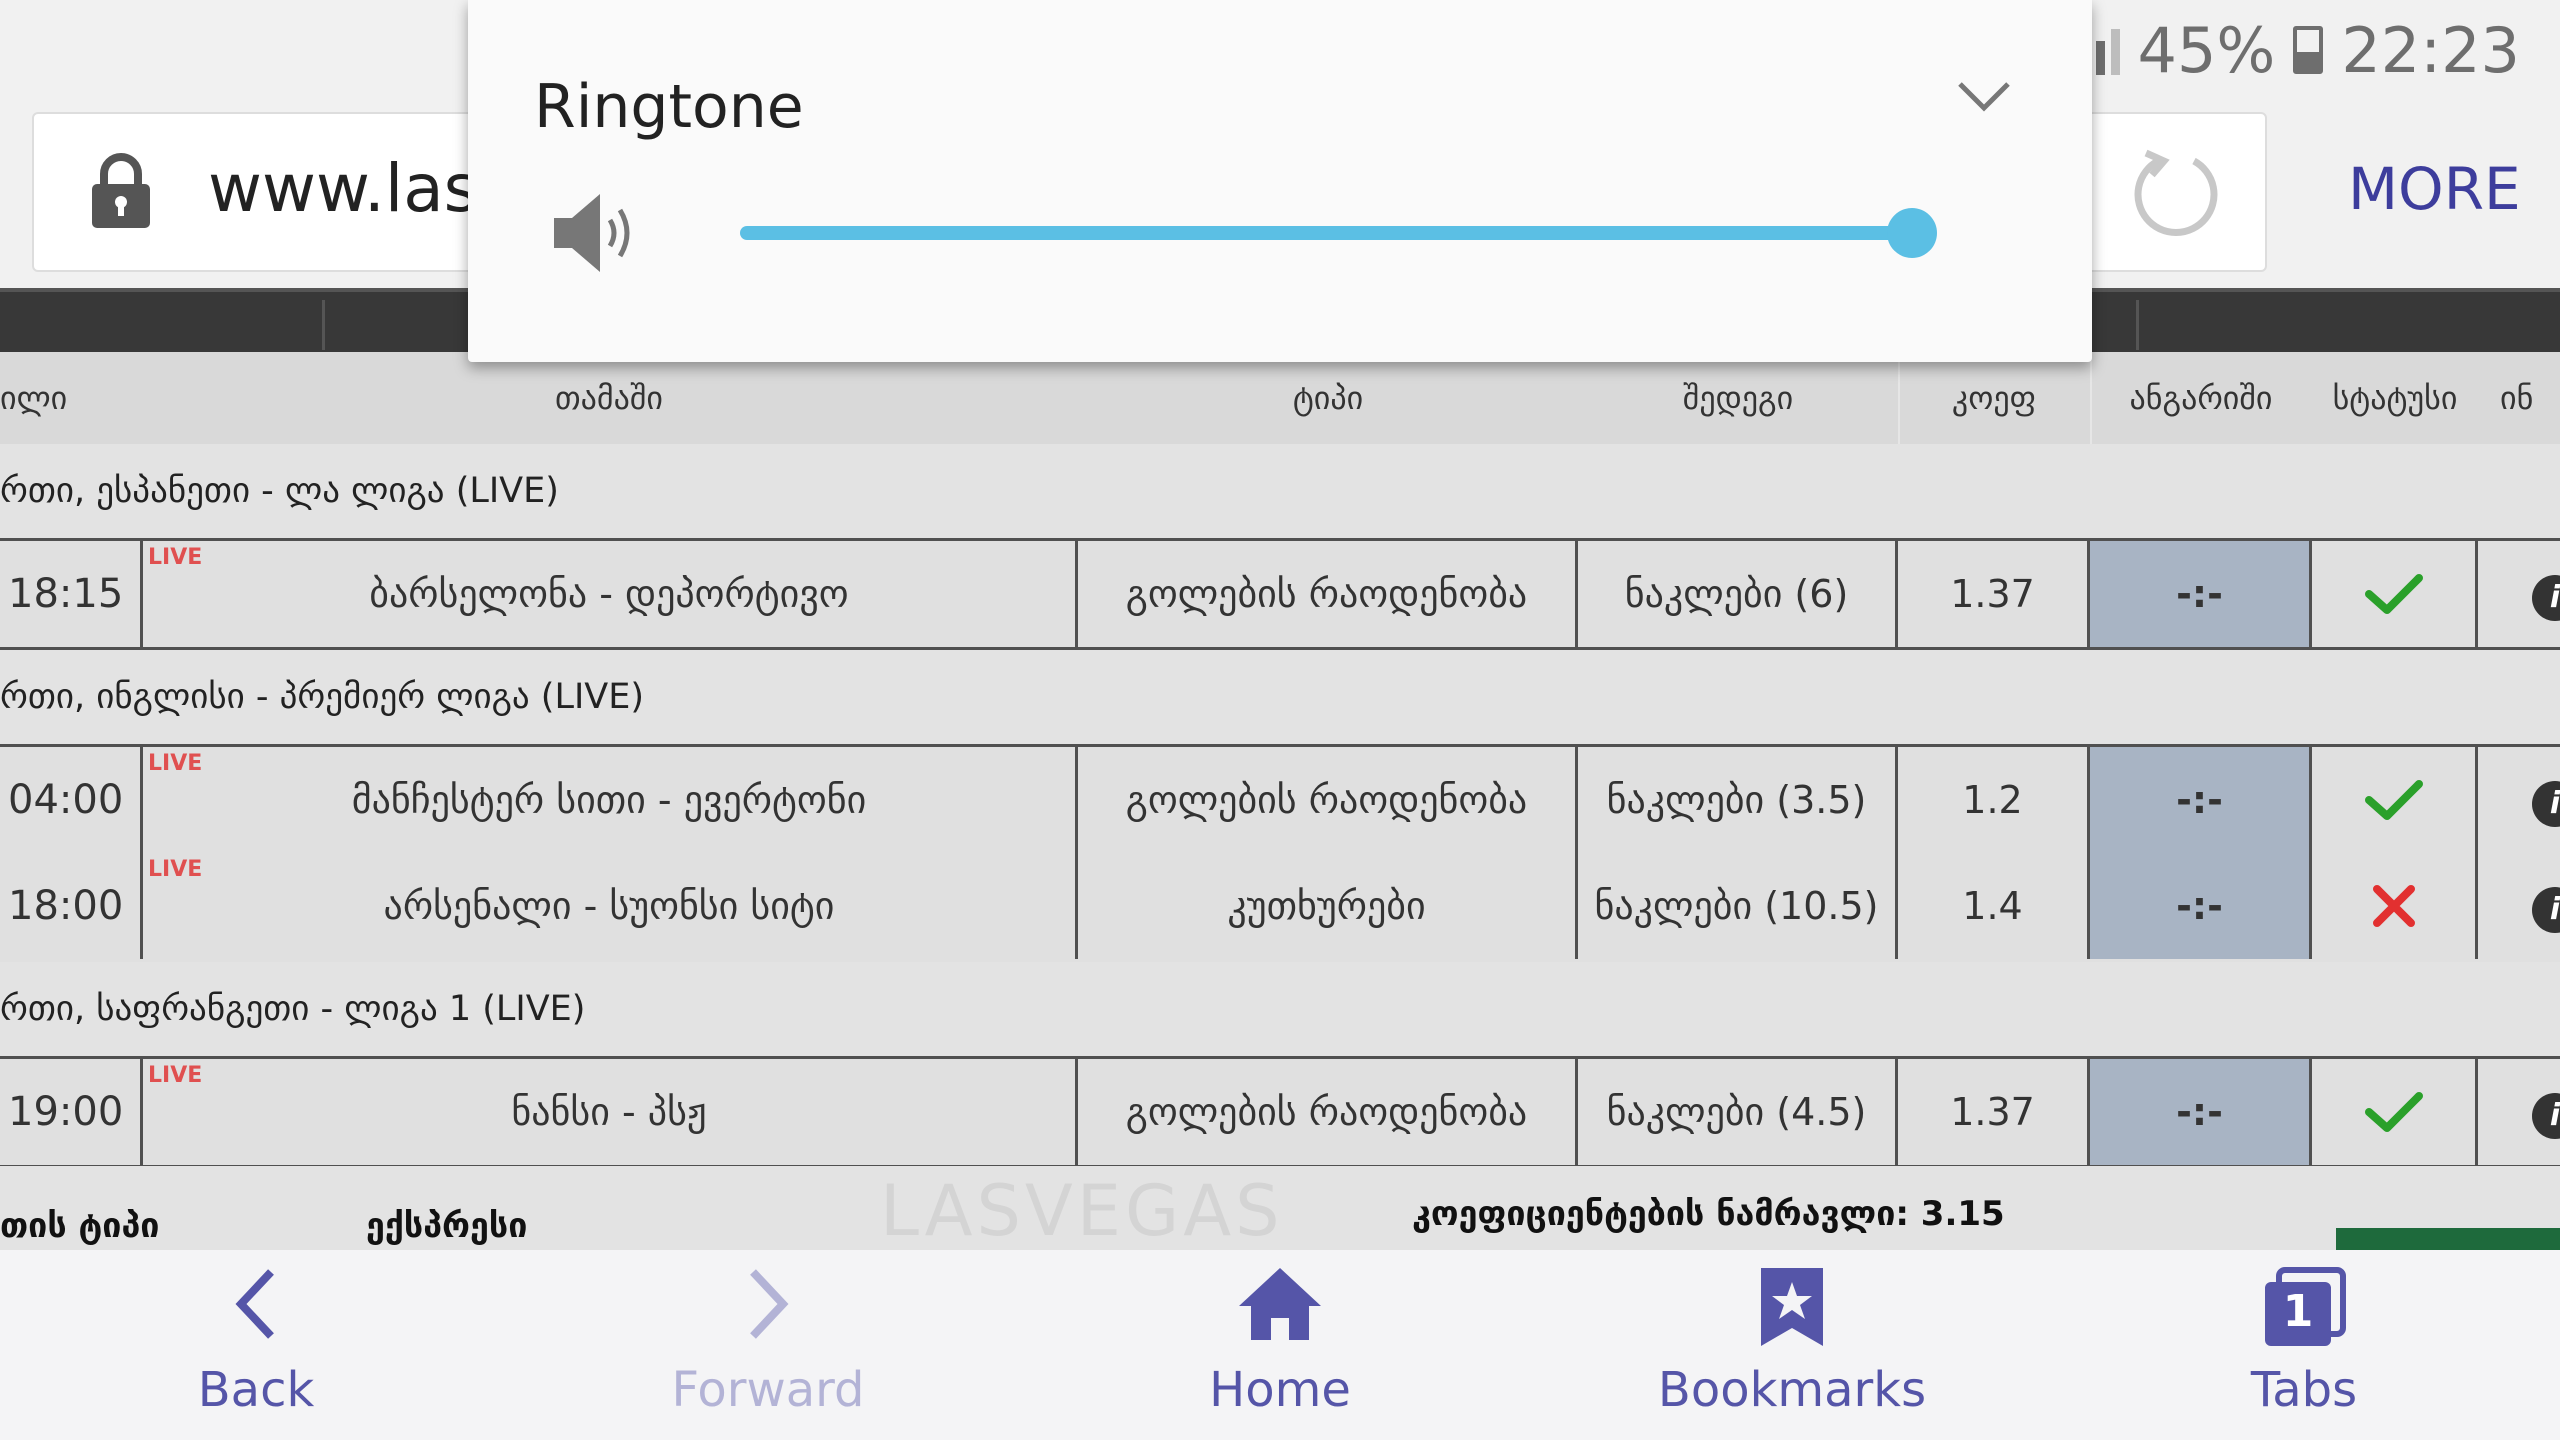 This screenshot has width=2560, height=1440. What do you see at coordinates (1280, 1390) in the screenshot?
I see `home-label: Home` at bounding box center [1280, 1390].